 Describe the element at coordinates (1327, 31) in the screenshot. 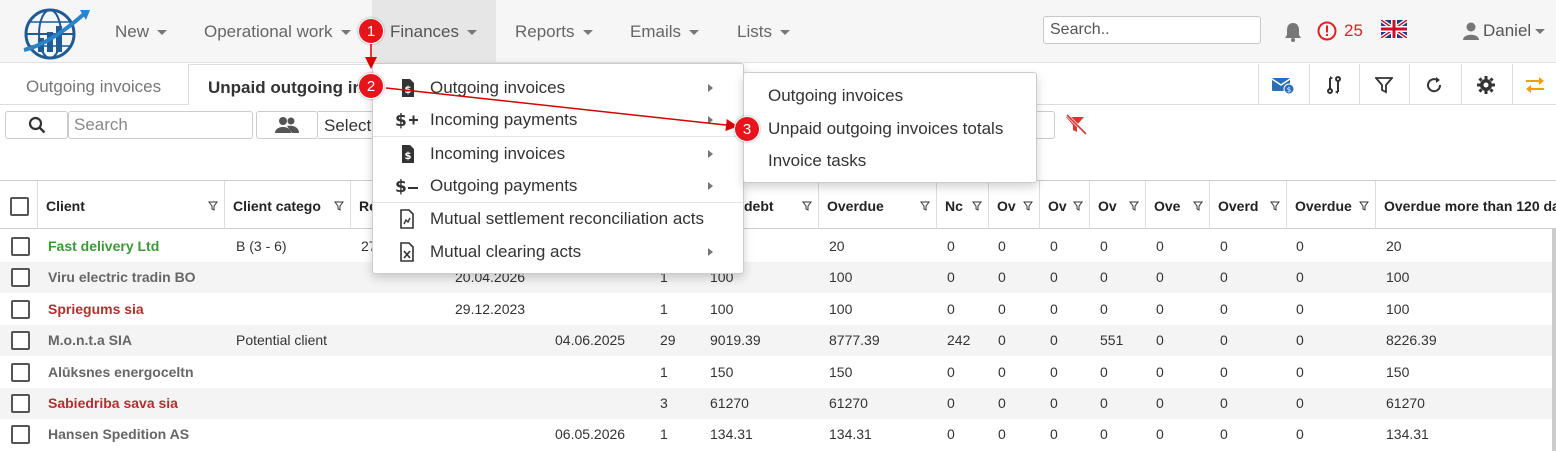

I see `alert-circle-icon` at that location.